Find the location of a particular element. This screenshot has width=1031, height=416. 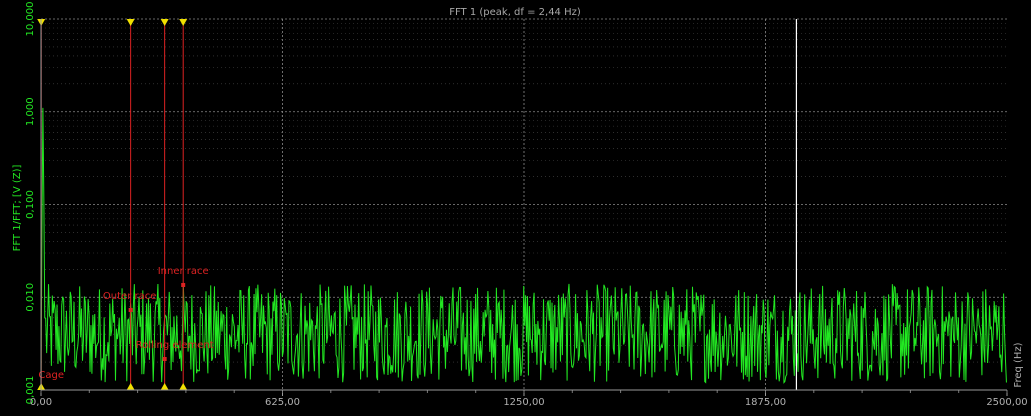

marker-label: Cage is located at coordinates (51, 375).